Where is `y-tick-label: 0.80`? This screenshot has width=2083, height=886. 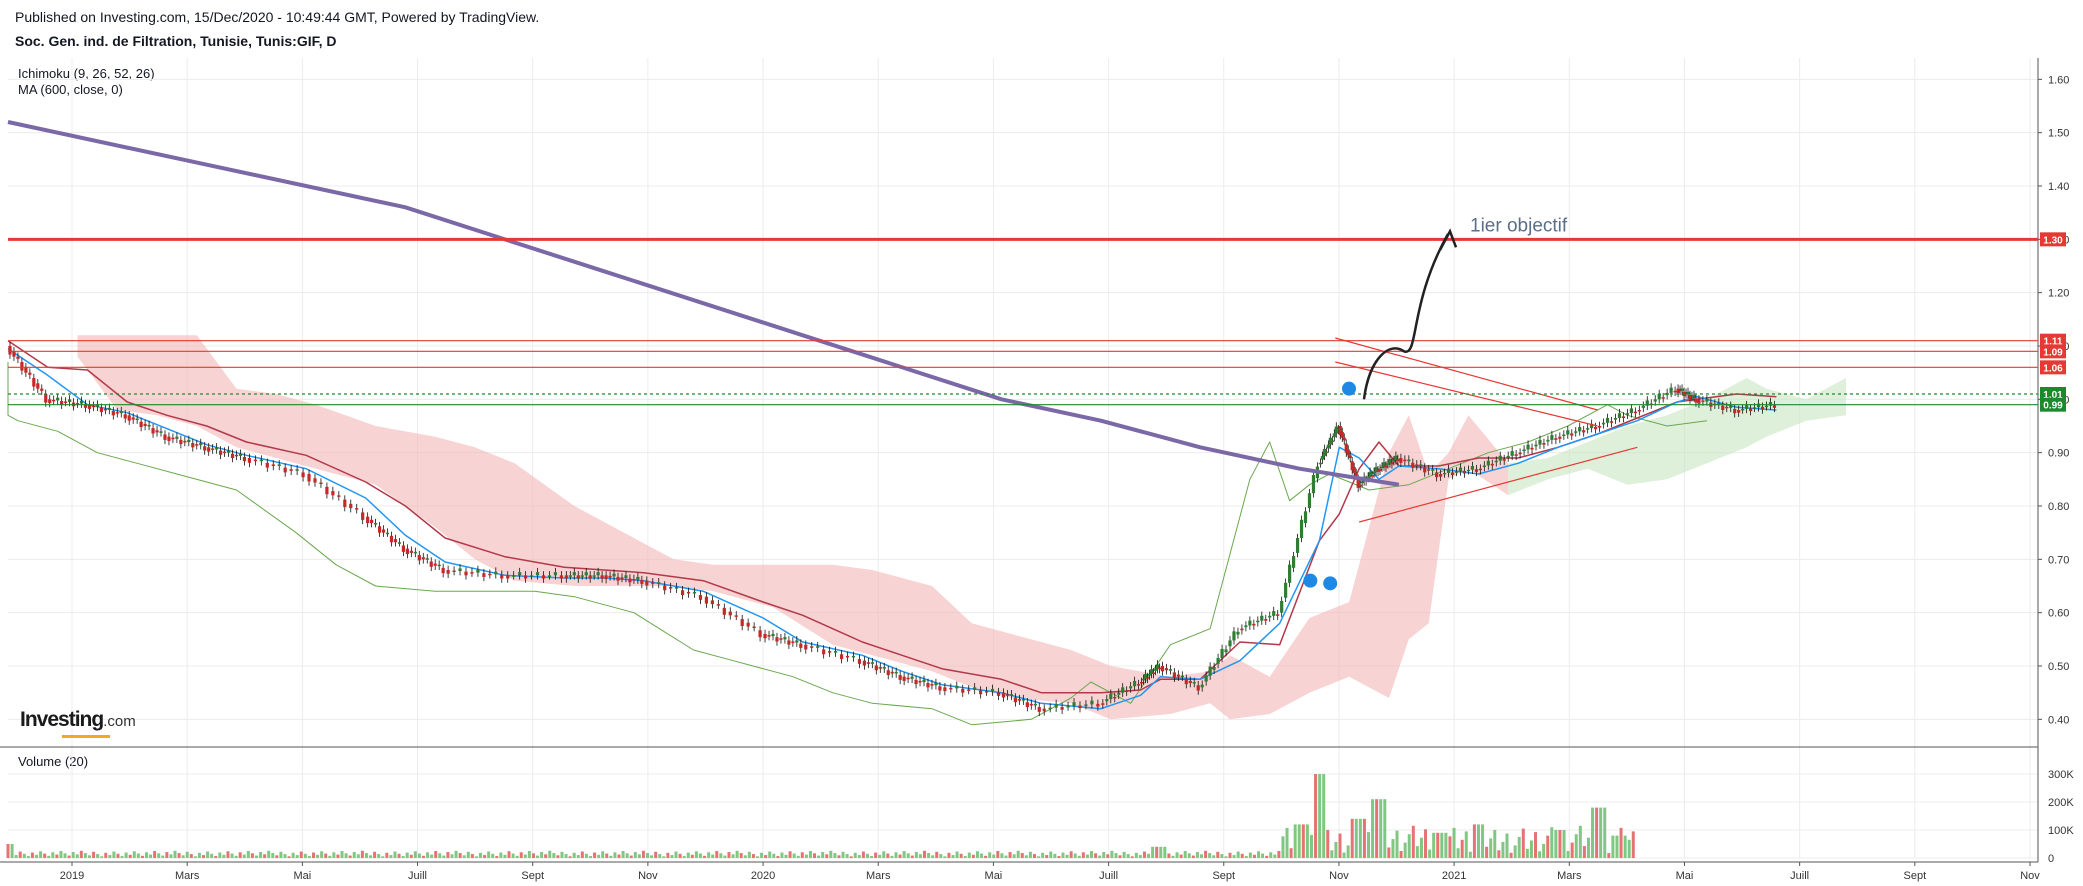 y-tick-label: 0.80 is located at coordinates (2058, 507).